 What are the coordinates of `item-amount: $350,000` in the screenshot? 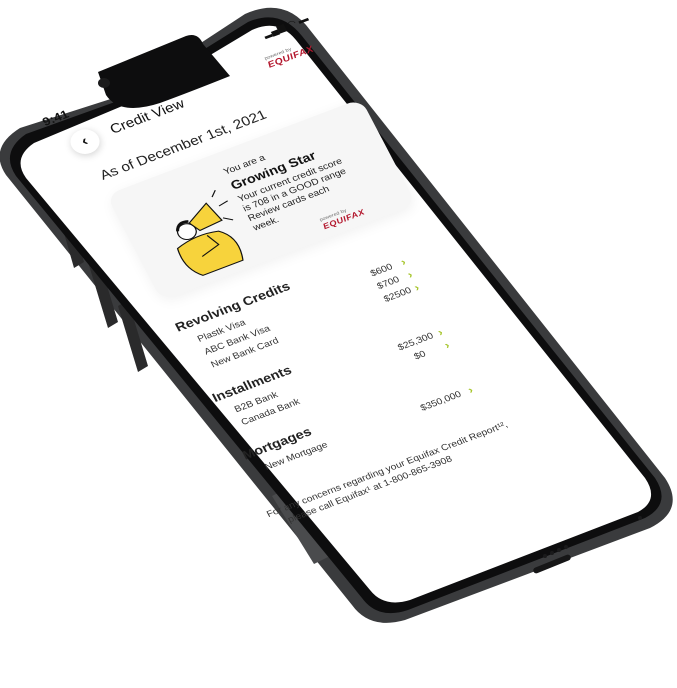 It's located at (441, 401).